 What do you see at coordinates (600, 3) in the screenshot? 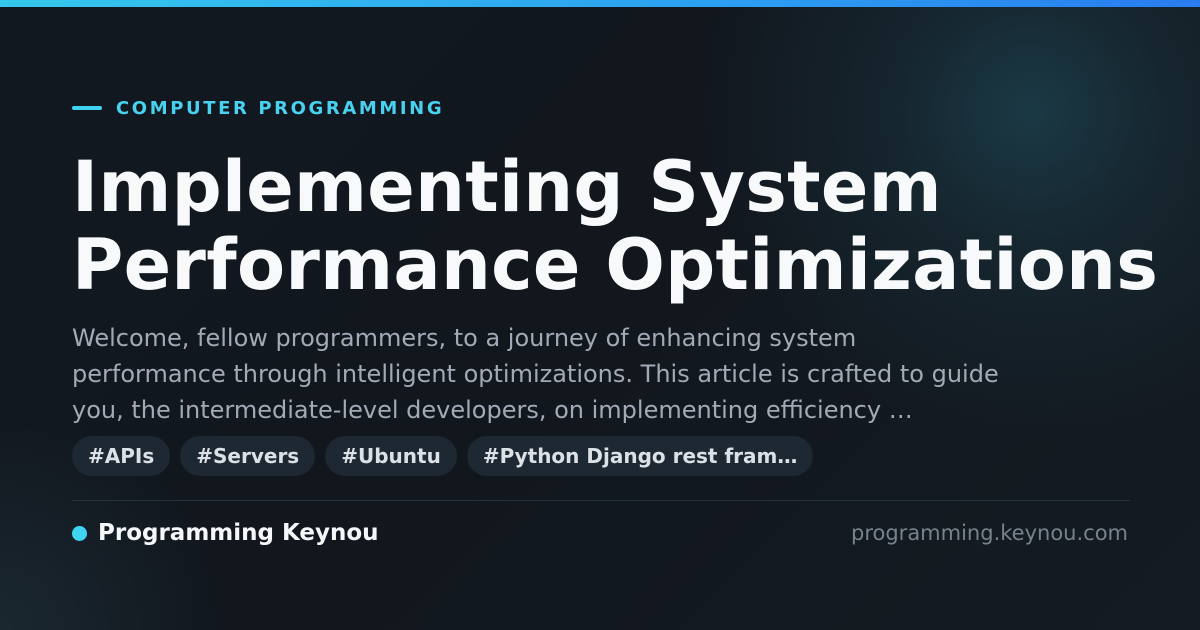
I see `top-accent-bar` at bounding box center [600, 3].